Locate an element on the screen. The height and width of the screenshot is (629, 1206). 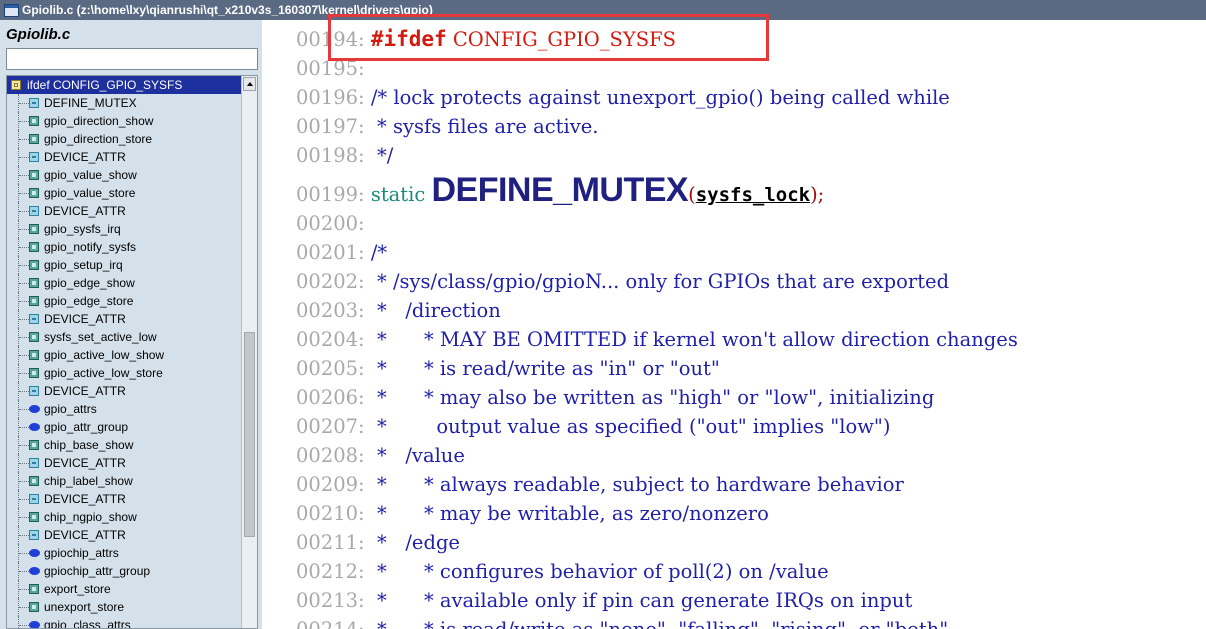
line-number: 00210: is located at coordinates (330, 513).